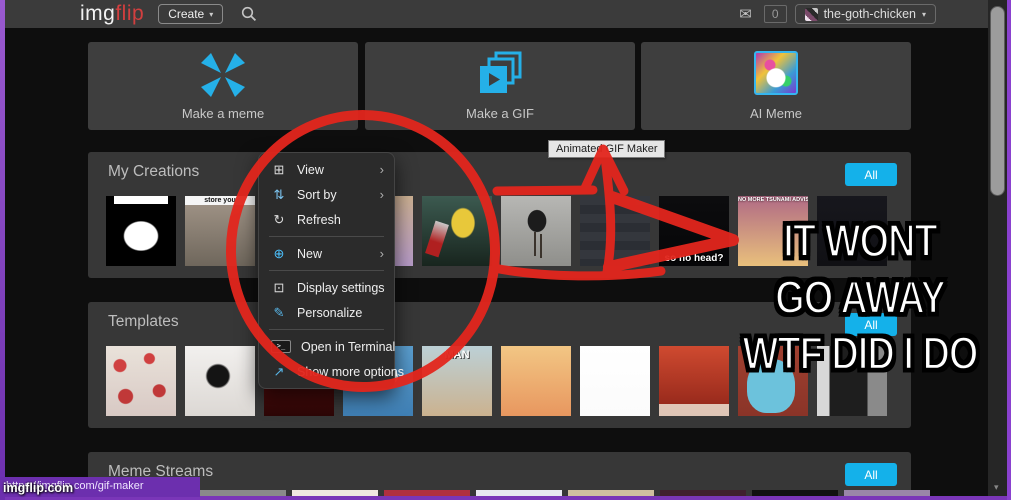 Image resolution: width=1011 pixels, height=500 pixels. Describe the element at coordinates (223, 77) in the screenshot. I see `pinwheel-meme-icon` at that location.